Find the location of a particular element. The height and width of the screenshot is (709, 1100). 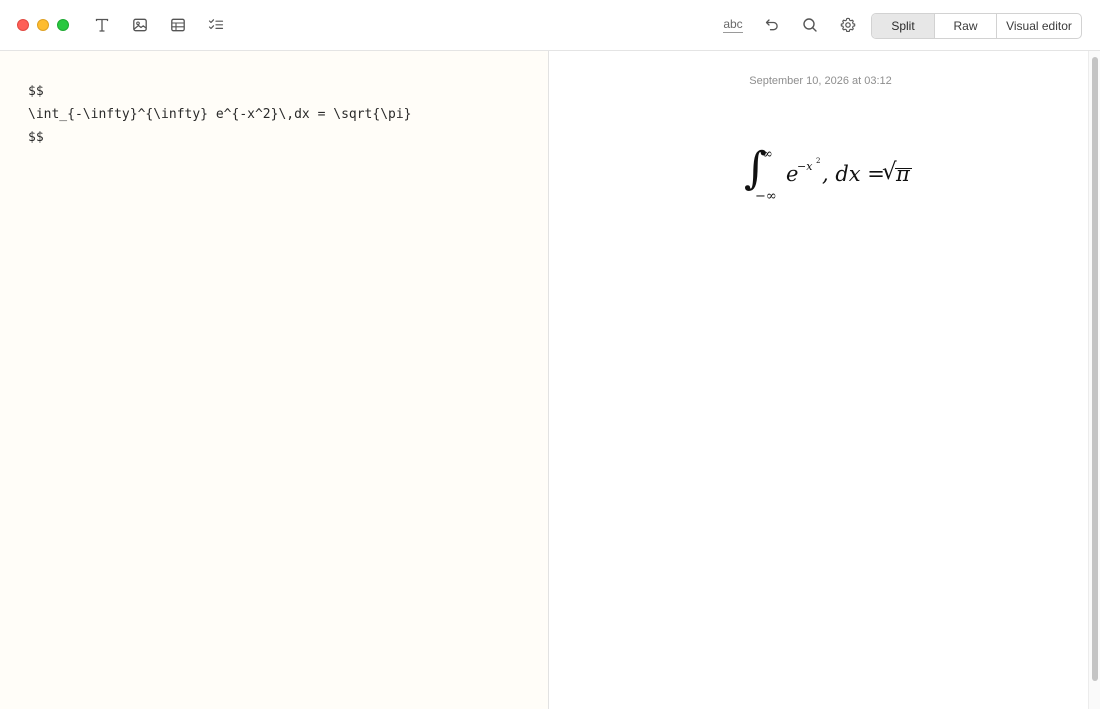

table-icon is located at coordinates (178, 25).